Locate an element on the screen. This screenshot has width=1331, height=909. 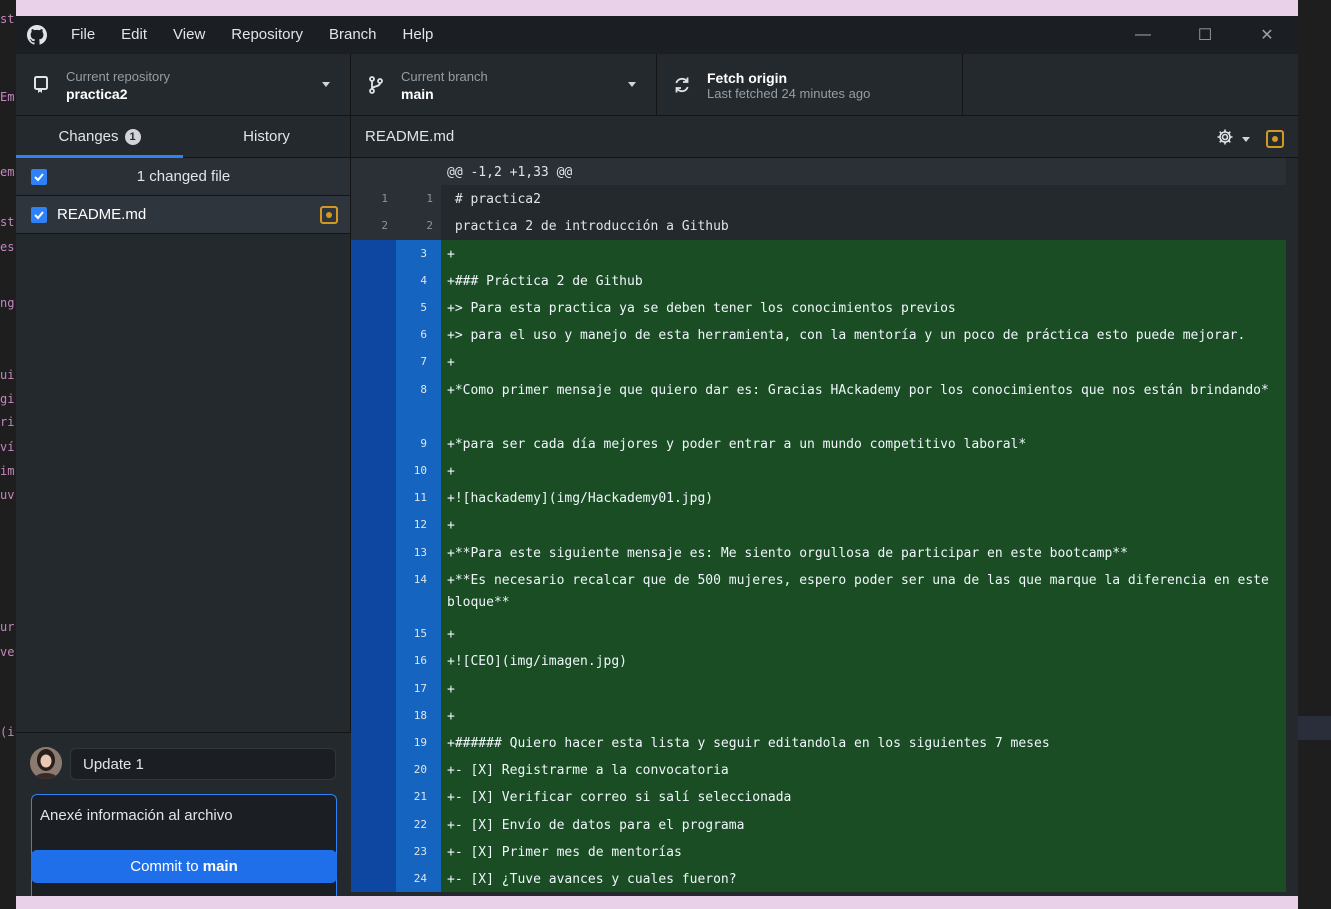
background-code-fragment: Em is located at coordinates (7, 97).